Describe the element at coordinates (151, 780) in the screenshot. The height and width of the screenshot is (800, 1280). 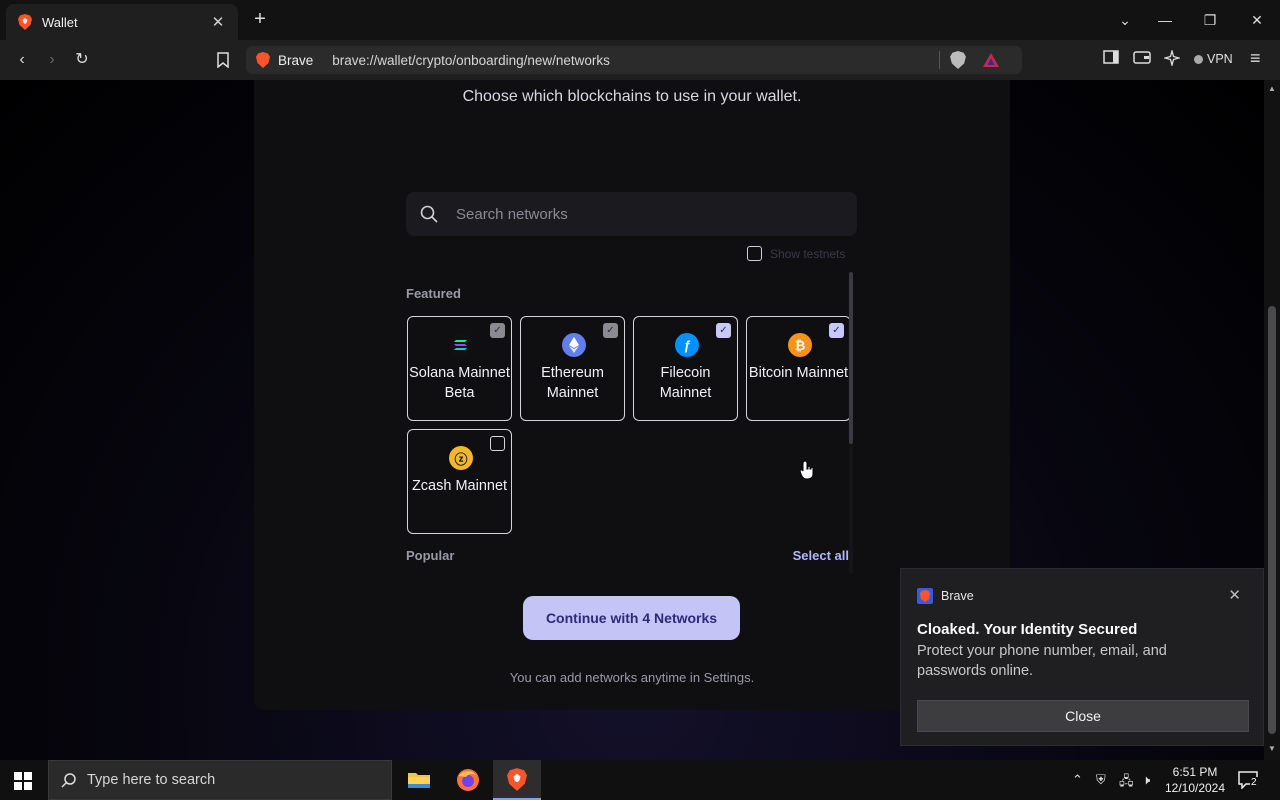
I see `taskbar-search-placeholder: Type here to search` at that location.